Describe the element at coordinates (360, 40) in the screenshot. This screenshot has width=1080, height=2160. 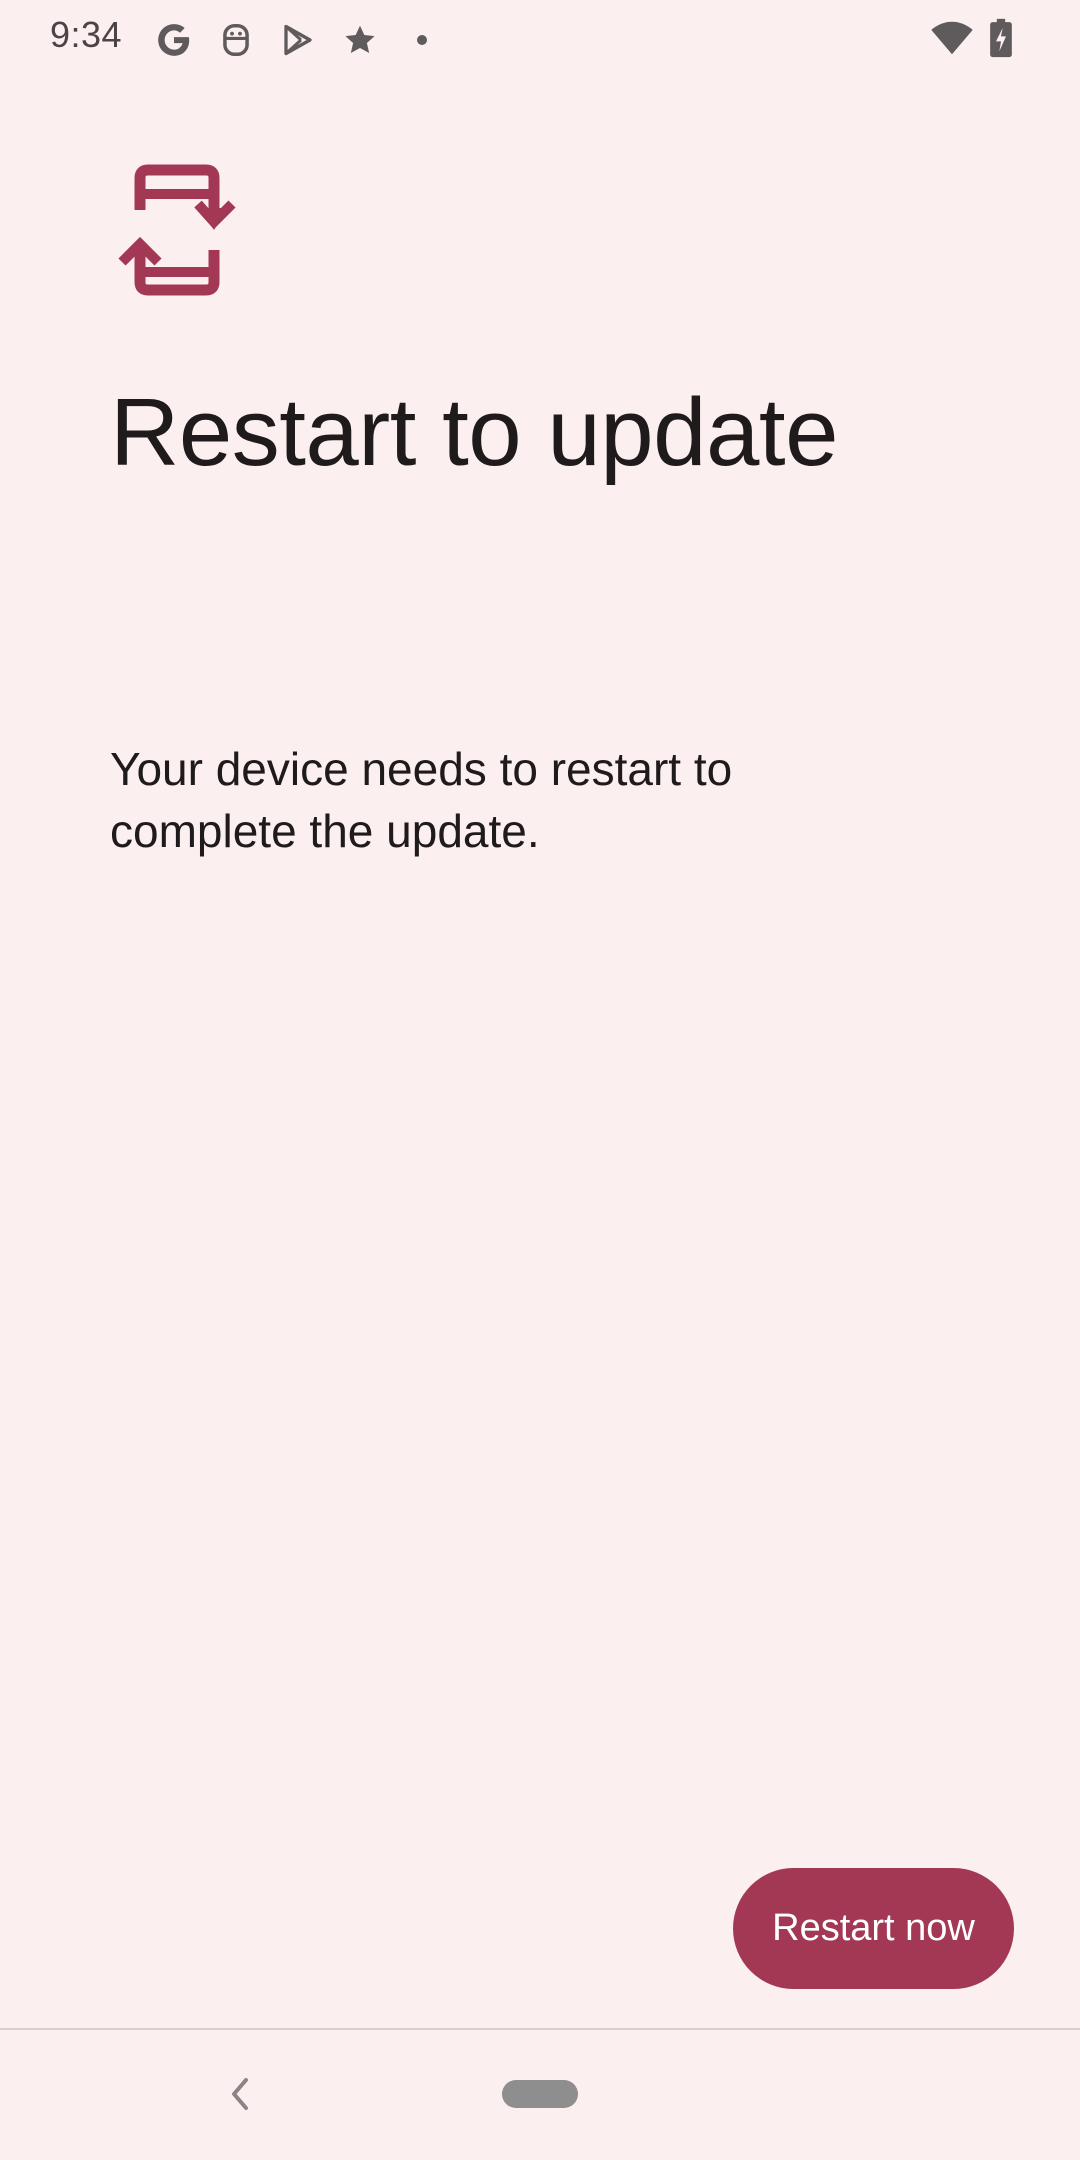
I see `star-icon` at that location.